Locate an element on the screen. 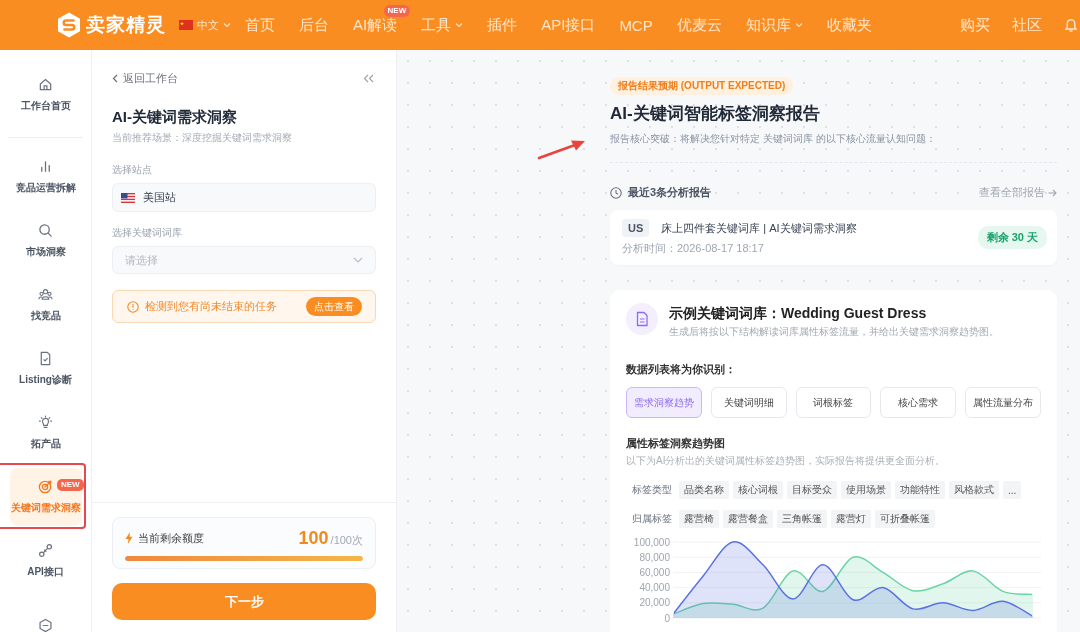 The image size is (1080, 632). tag-chip: 露营灯 is located at coordinates (851, 519).